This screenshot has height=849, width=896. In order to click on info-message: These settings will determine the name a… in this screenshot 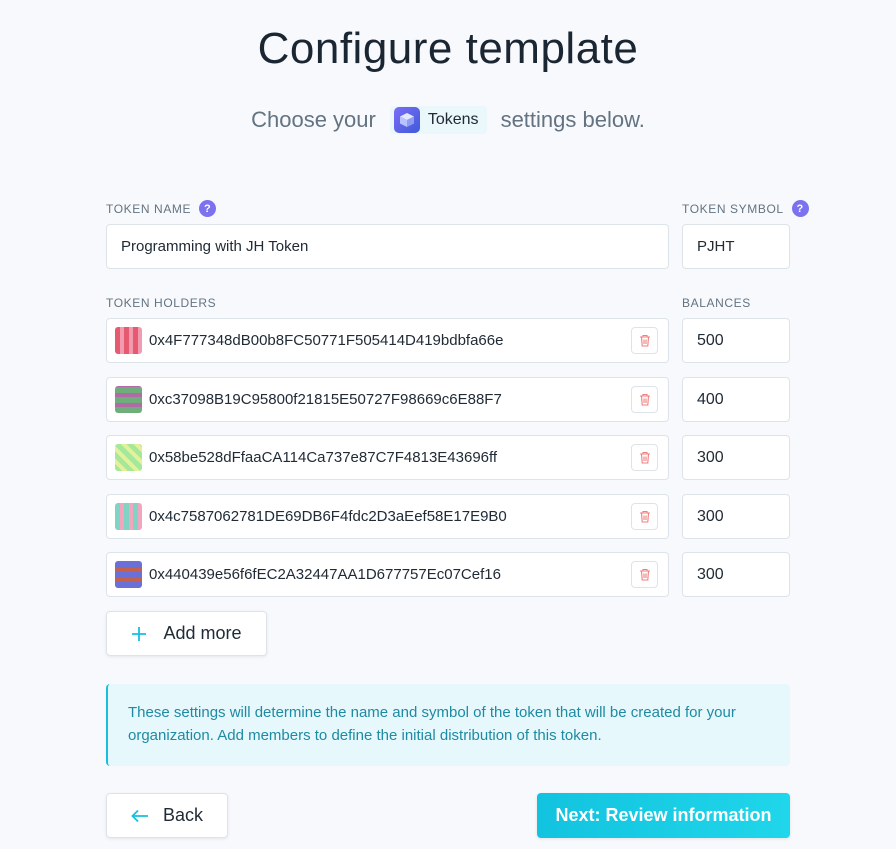, I will do `click(448, 725)`.